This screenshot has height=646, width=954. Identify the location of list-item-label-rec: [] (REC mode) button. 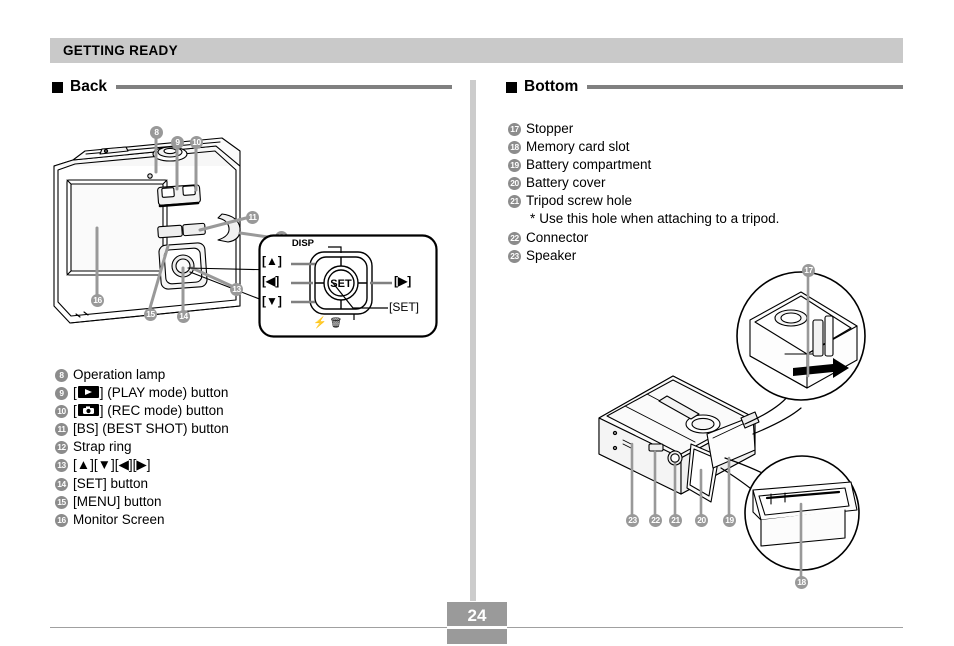
(148, 411).